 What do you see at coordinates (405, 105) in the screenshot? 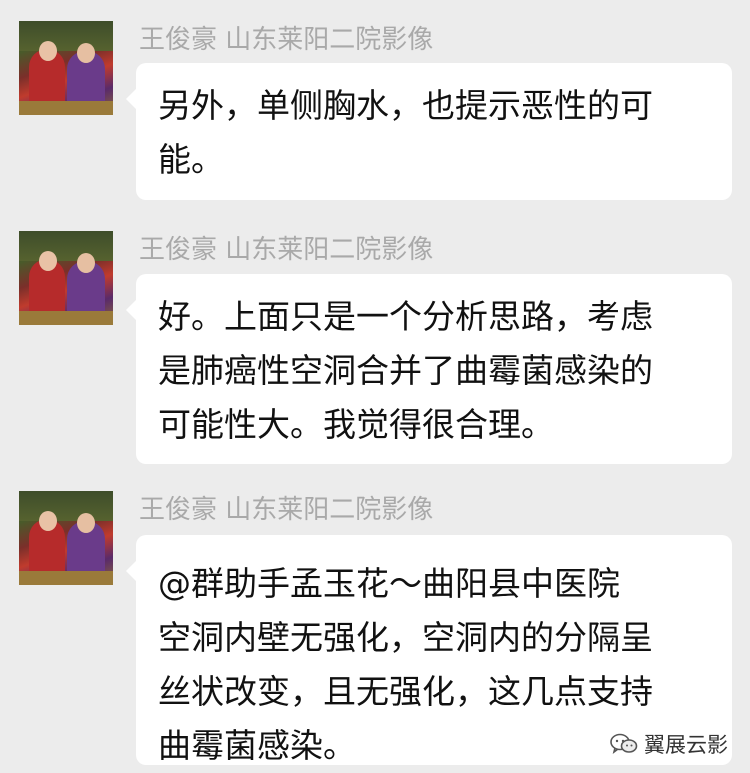
I see `message-line: 另外，单侧胸水，也提示恶性的可` at bounding box center [405, 105].